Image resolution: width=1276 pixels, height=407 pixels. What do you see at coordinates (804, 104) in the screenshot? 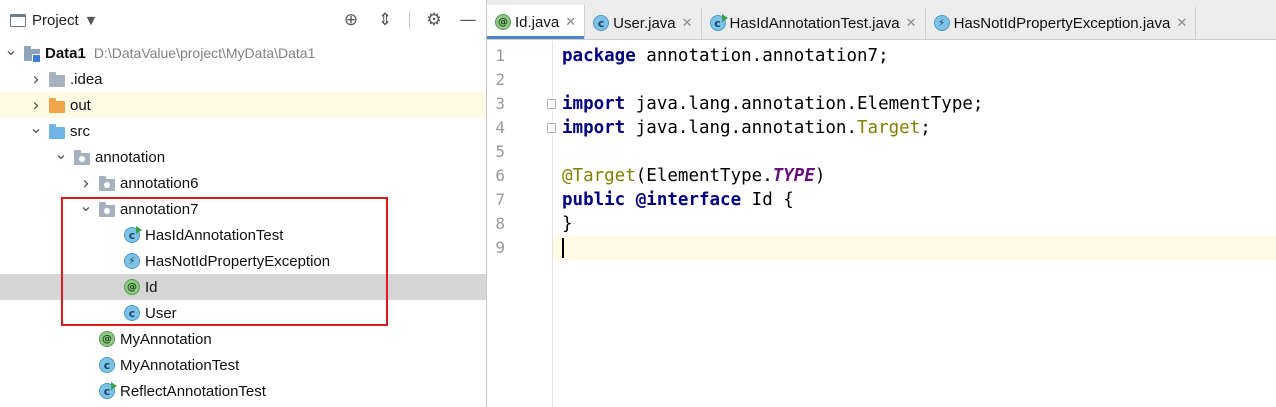
I see `code-token: java.lang.annotation.ElementType;` at bounding box center [804, 104].